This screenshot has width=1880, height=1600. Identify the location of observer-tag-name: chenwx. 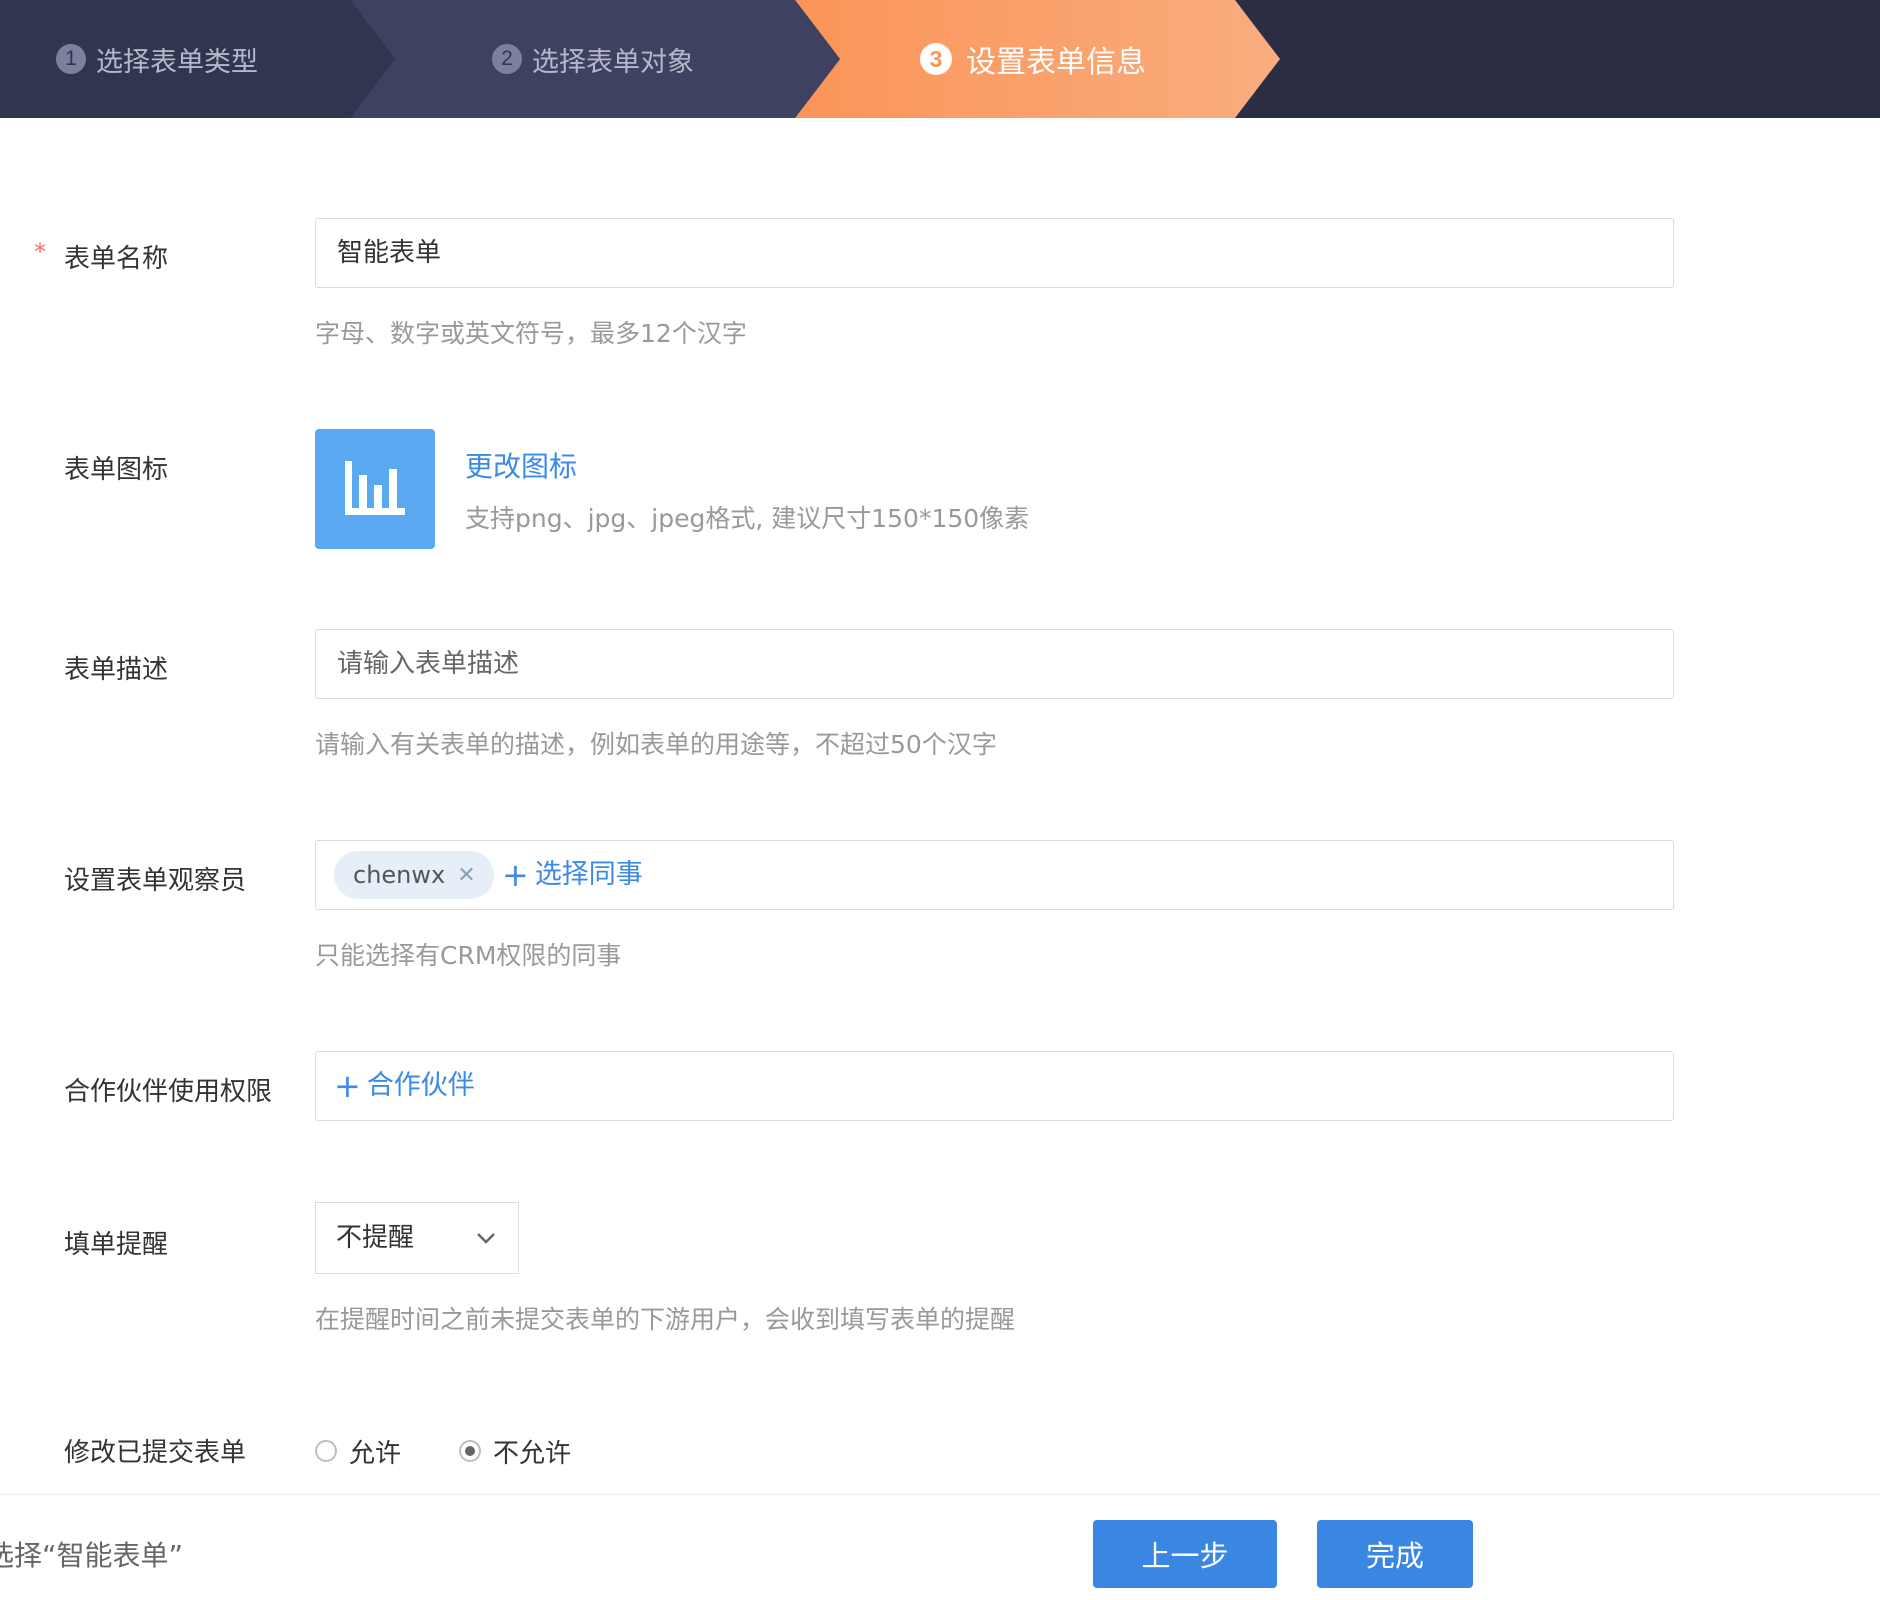
(399, 875).